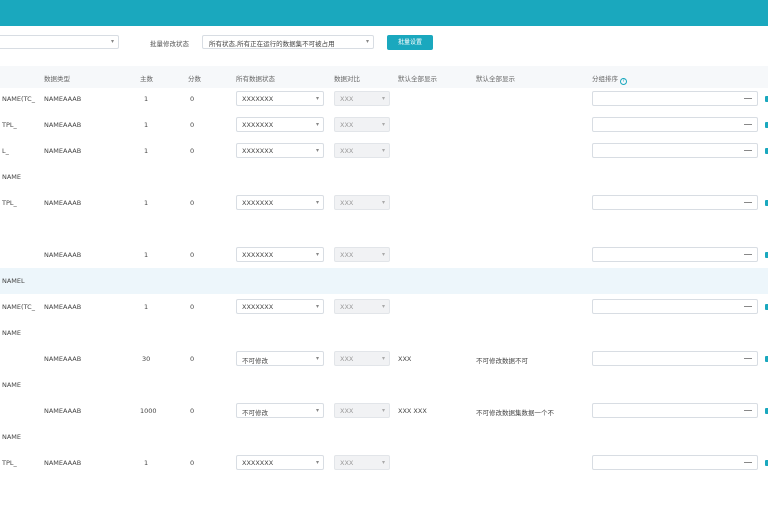 The width and height of the screenshot is (768, 510). I want to click on row-display-2: 不可修改数据集数据一个不, so click(515, 413).